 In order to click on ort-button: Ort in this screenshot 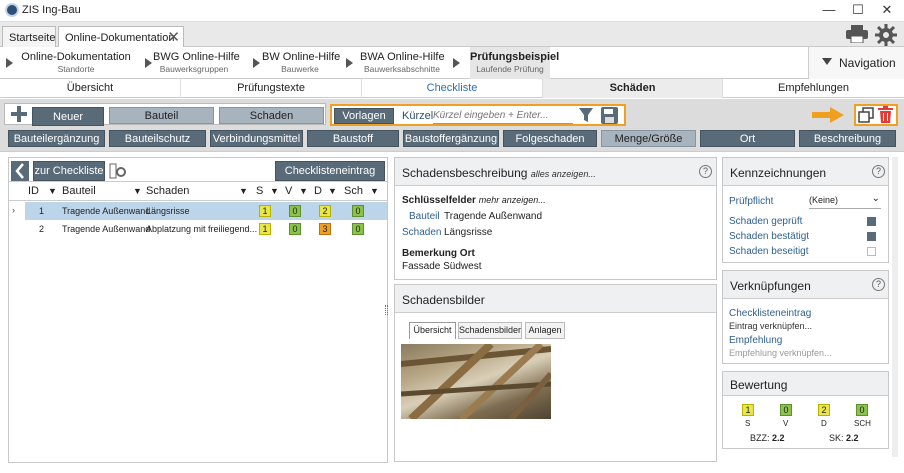, I will do `click(747, 138)`.